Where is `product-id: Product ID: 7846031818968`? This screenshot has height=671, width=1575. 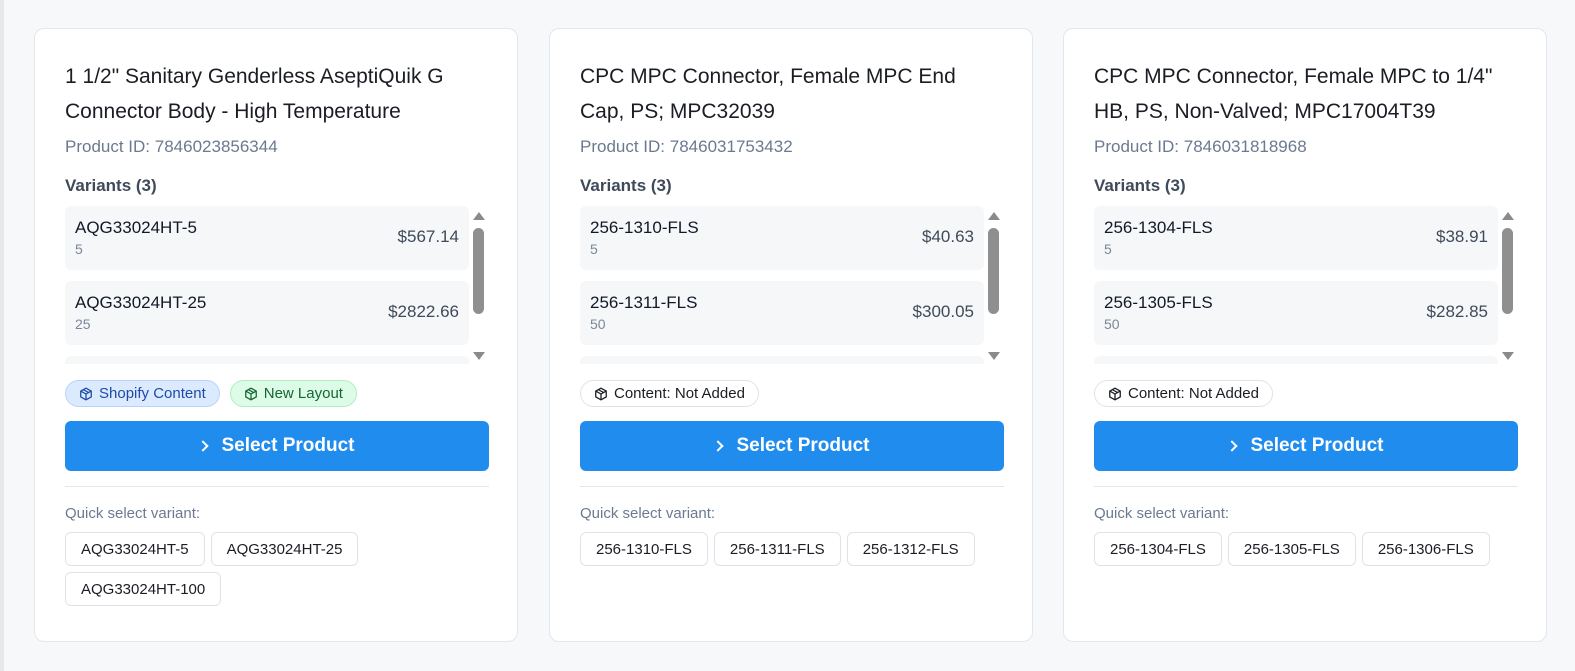 product-id: Product ID: 7846031818968 is located at coordinates (1200, 146).